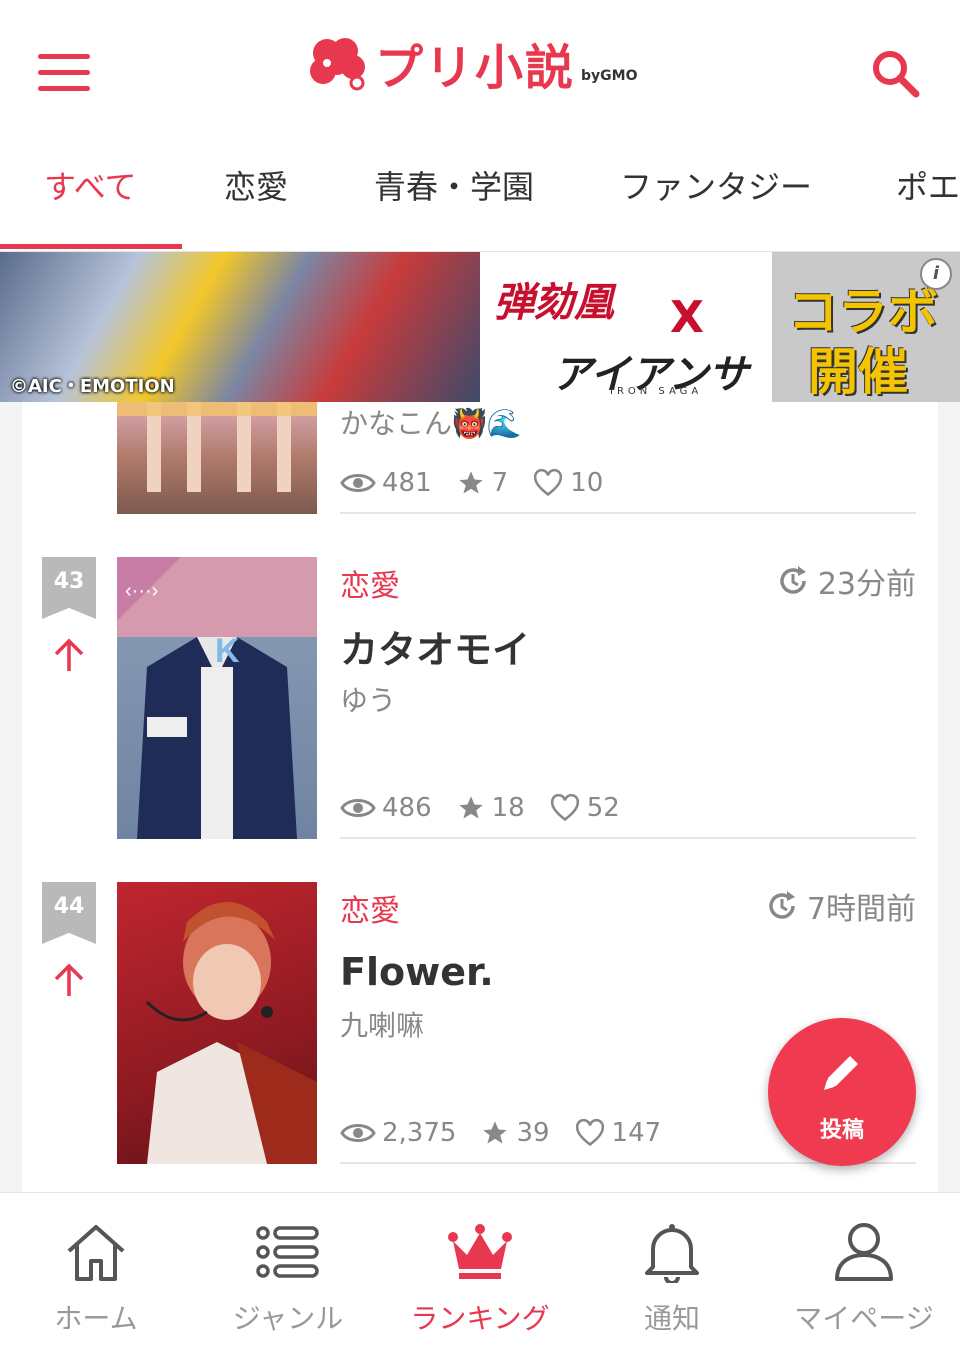 This screenshot has width=960, height=1357. Describe the element at coordinates (716, 185) in the screenshot. I see `tab-fantasy: ファンタジー` at that location.